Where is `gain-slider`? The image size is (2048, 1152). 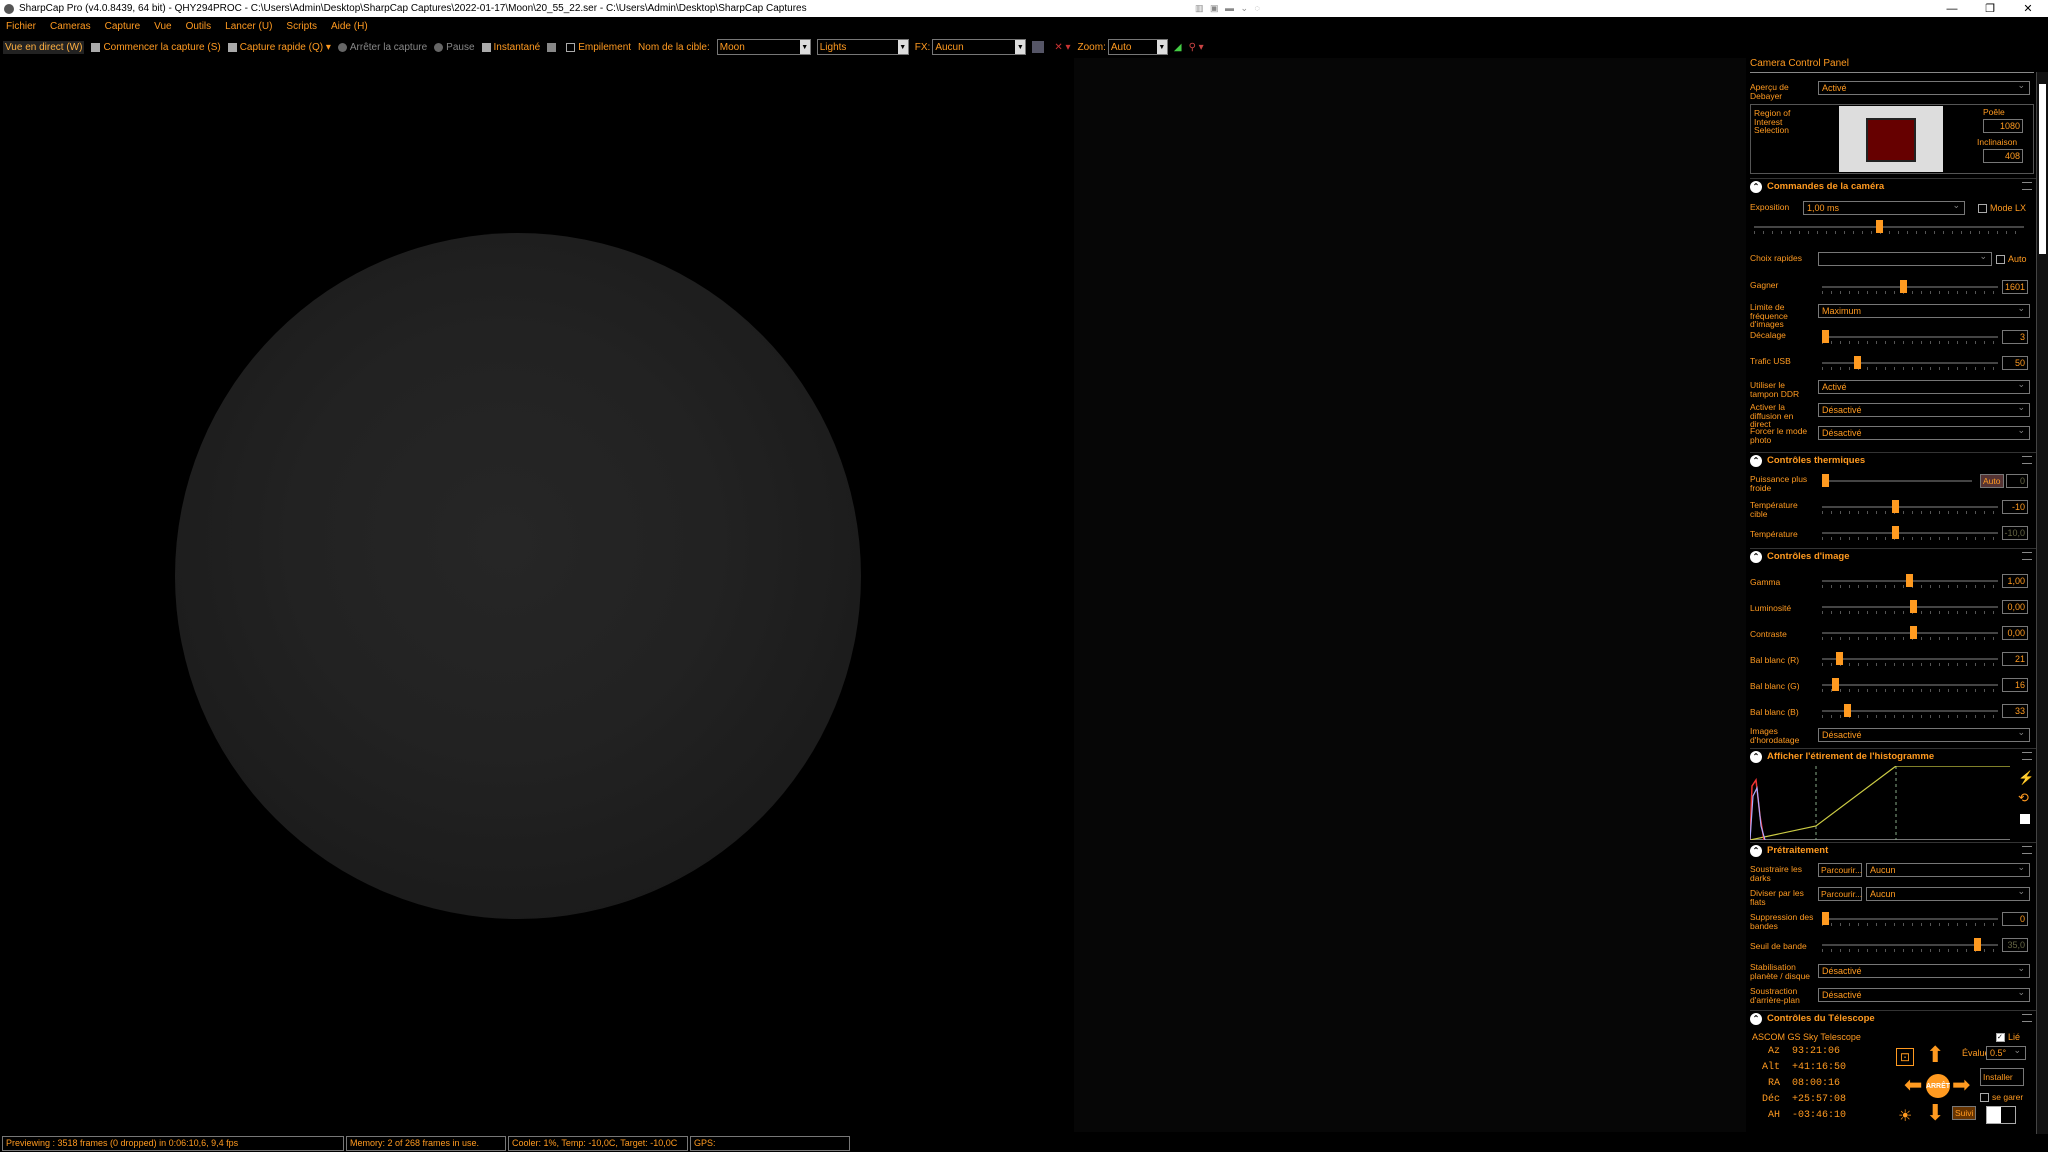 gain-slider is located at coordinates (1910, 287).